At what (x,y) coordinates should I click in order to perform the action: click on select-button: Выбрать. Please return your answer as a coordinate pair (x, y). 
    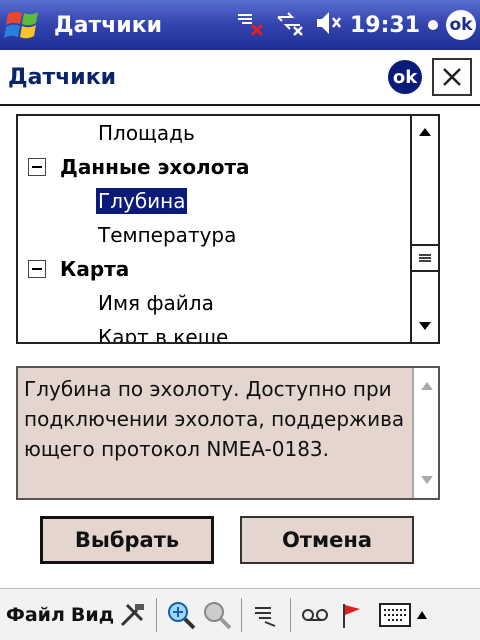
    Looking at the image, I should click on (127, 540).